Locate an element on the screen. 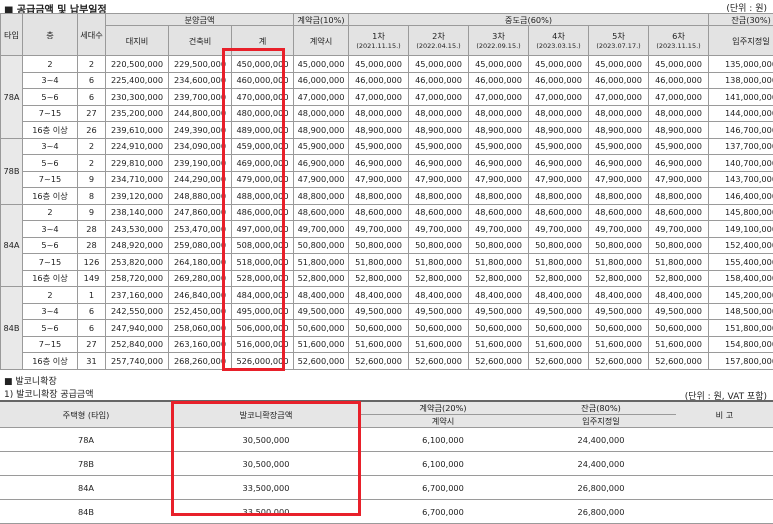  middle-payment-cell-2: 48,900,000 is located at coordinates (439, 130).